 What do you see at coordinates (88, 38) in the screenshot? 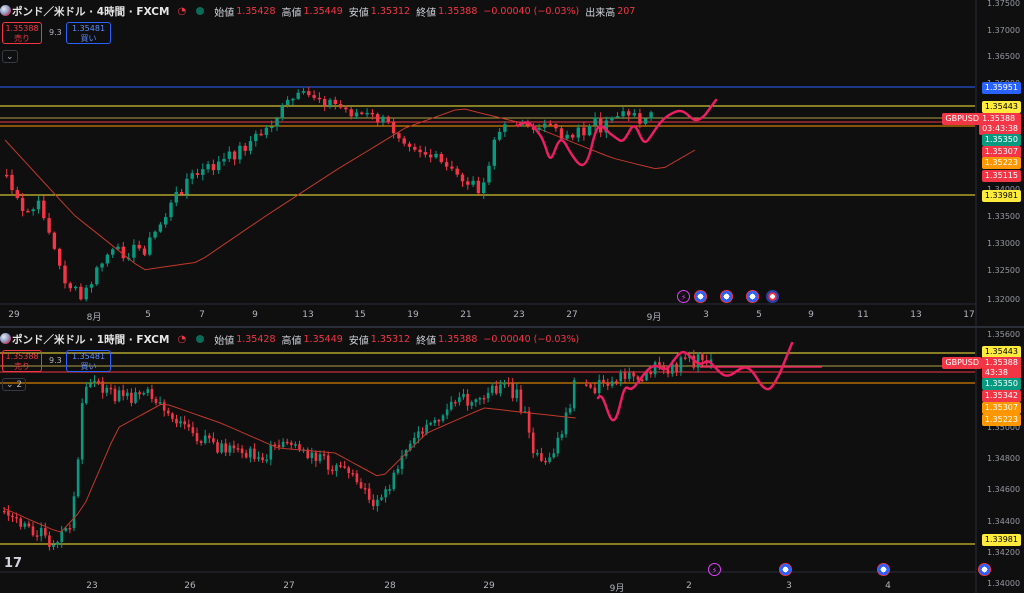
I see `buy-label: 買い` at bounding box center [88, 38].